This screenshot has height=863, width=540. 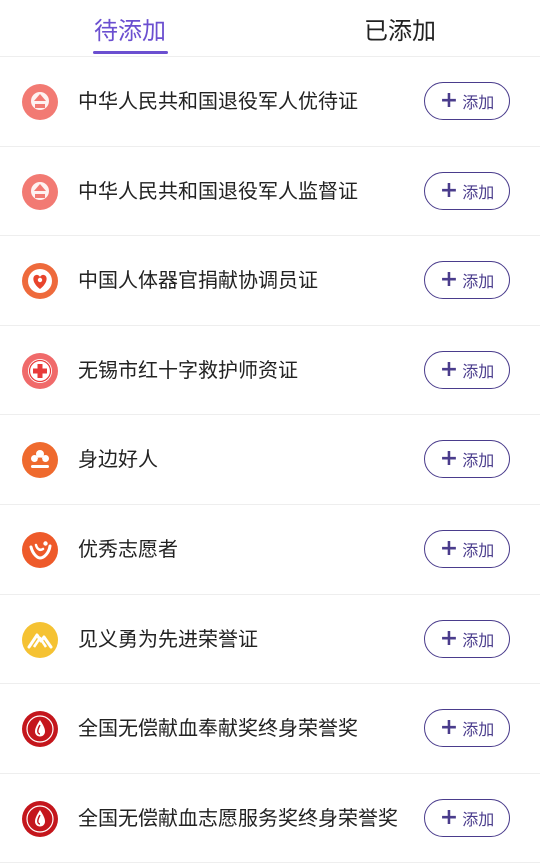 I want to click on list-item: 见义勇为先进荣誉证 + 添加, so click(x=270, y=640).